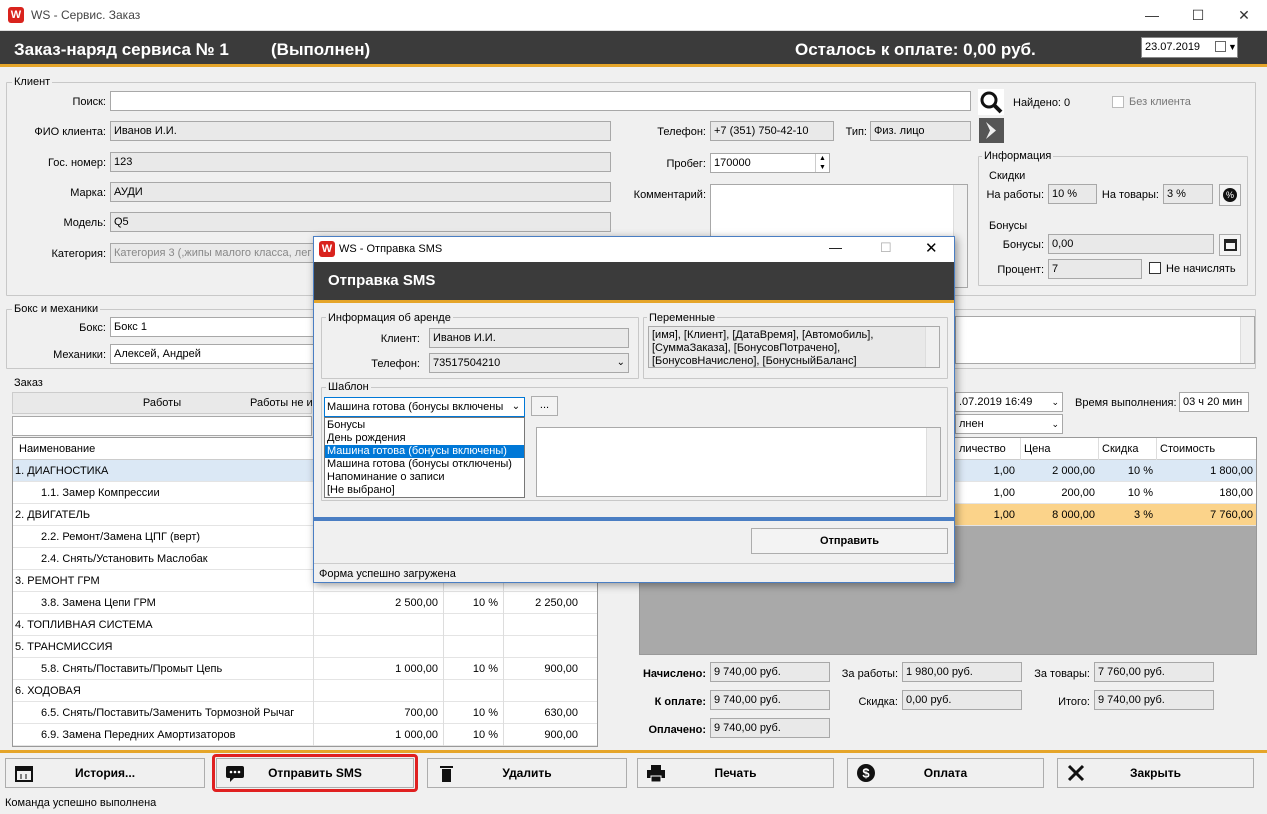 The width and height of the screenshot is (1267, 814). I want to click on comment-scrollbar, so click(960, 236).